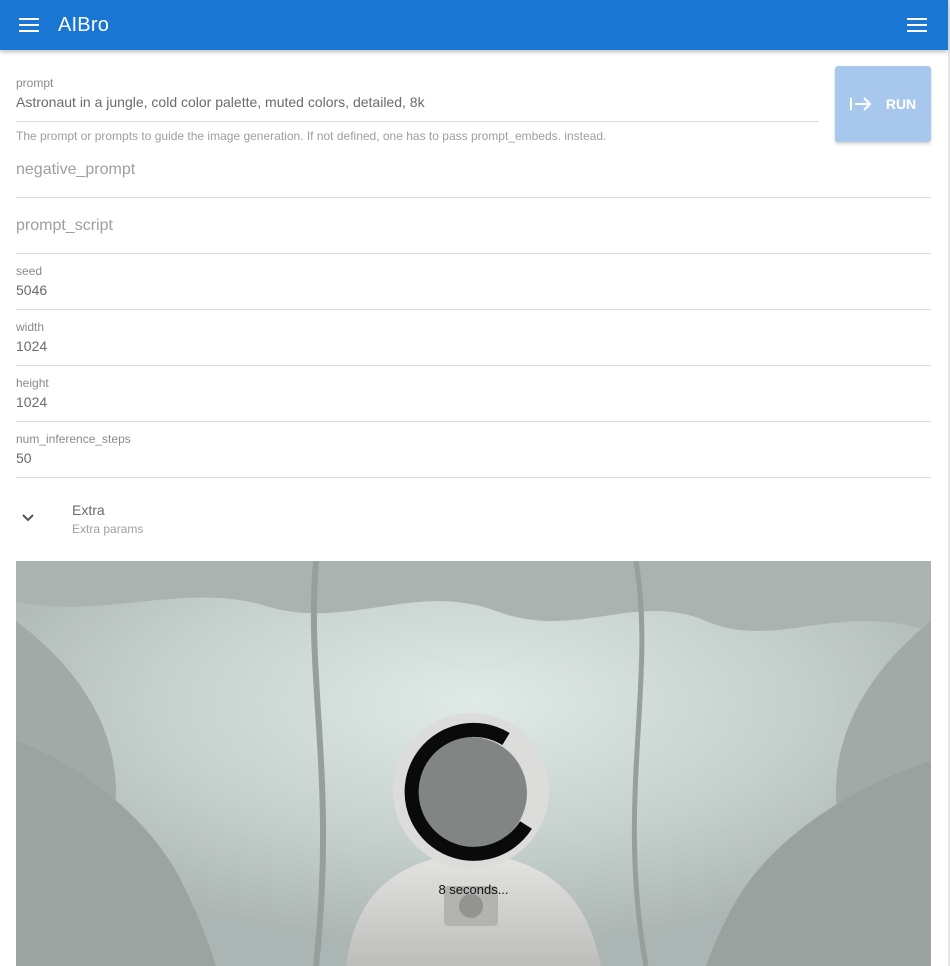 Image resolution: width=950 pixels, height=966 pixels. Describe the element at coordinates (84, 24) in the screenshot. I see `app-title: AIBro` at that location.